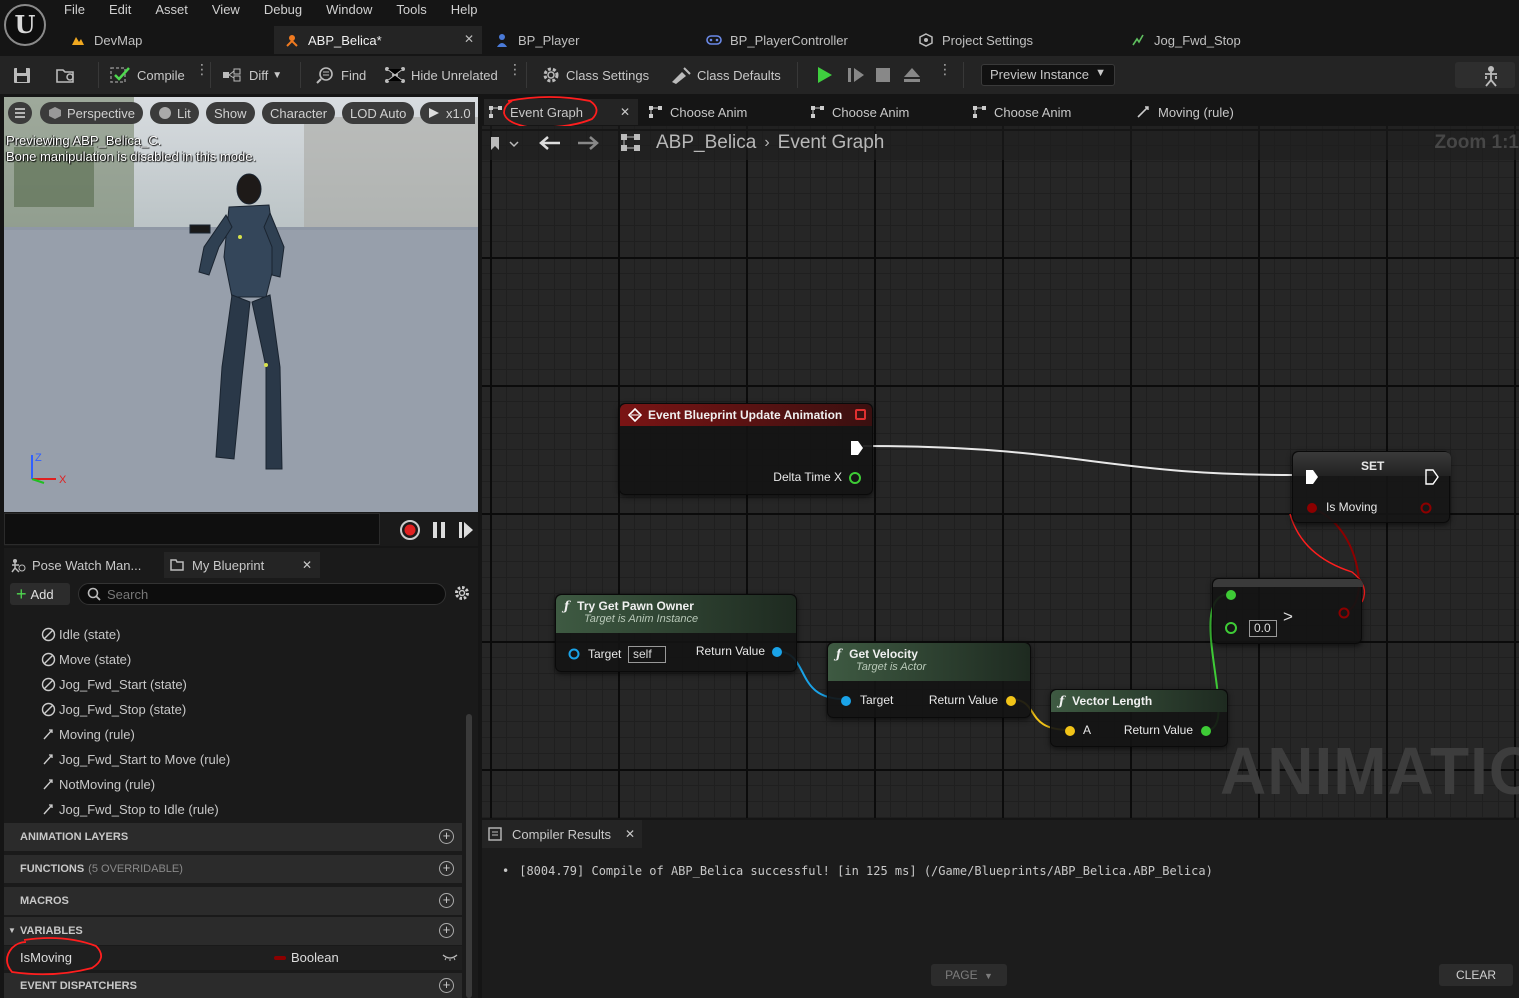  Describe the element at coordinates (410, 530) in the screenshot. I see `record-icon` at that location.